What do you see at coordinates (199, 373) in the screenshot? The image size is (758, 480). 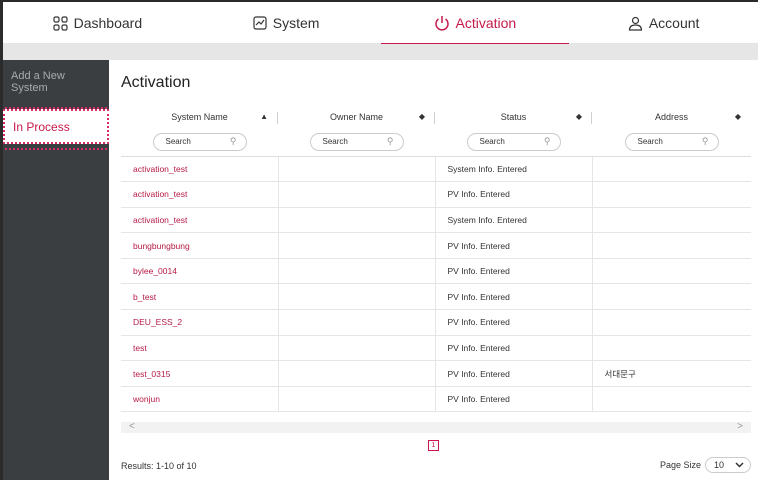 I see `system-name-link: test_0315` at bounding box center [199, 373].